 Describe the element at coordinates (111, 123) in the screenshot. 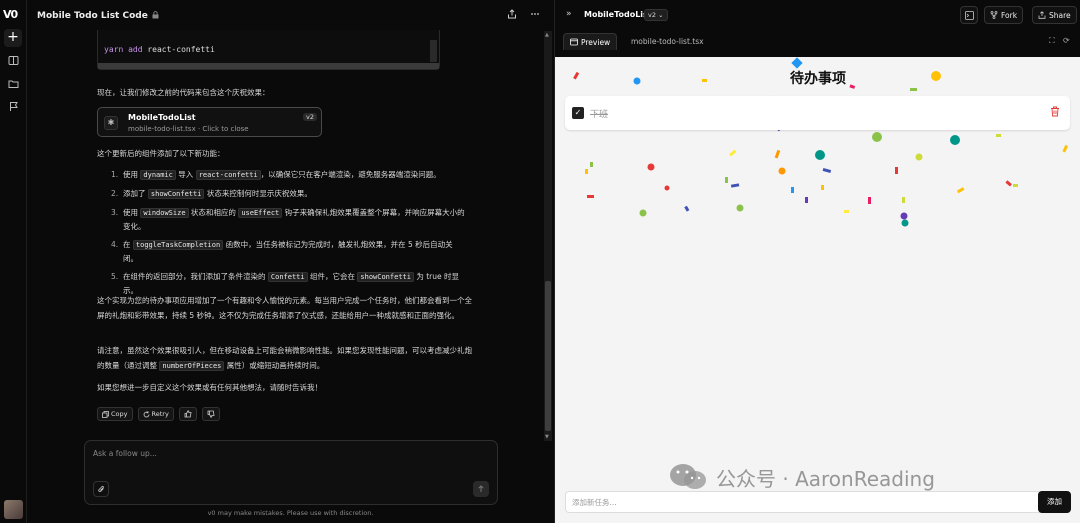

I see `component-icon: ✱` at that location.